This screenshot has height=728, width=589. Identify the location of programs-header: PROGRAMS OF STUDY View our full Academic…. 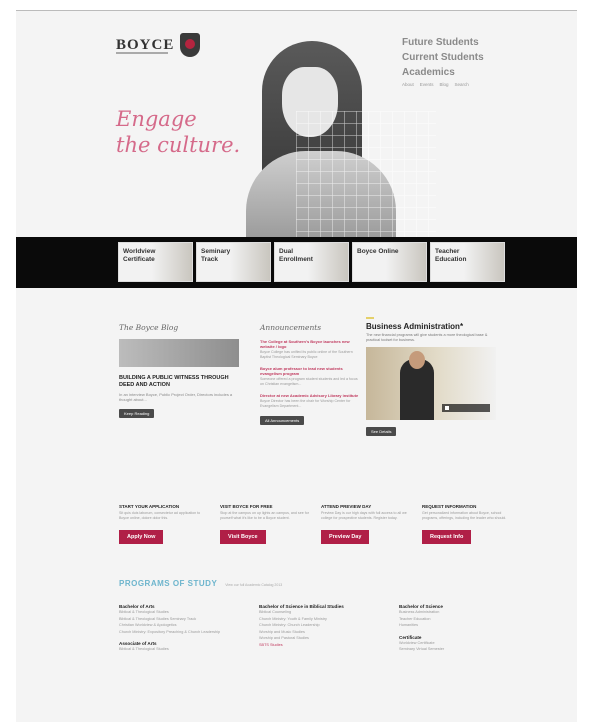
(200, 583).